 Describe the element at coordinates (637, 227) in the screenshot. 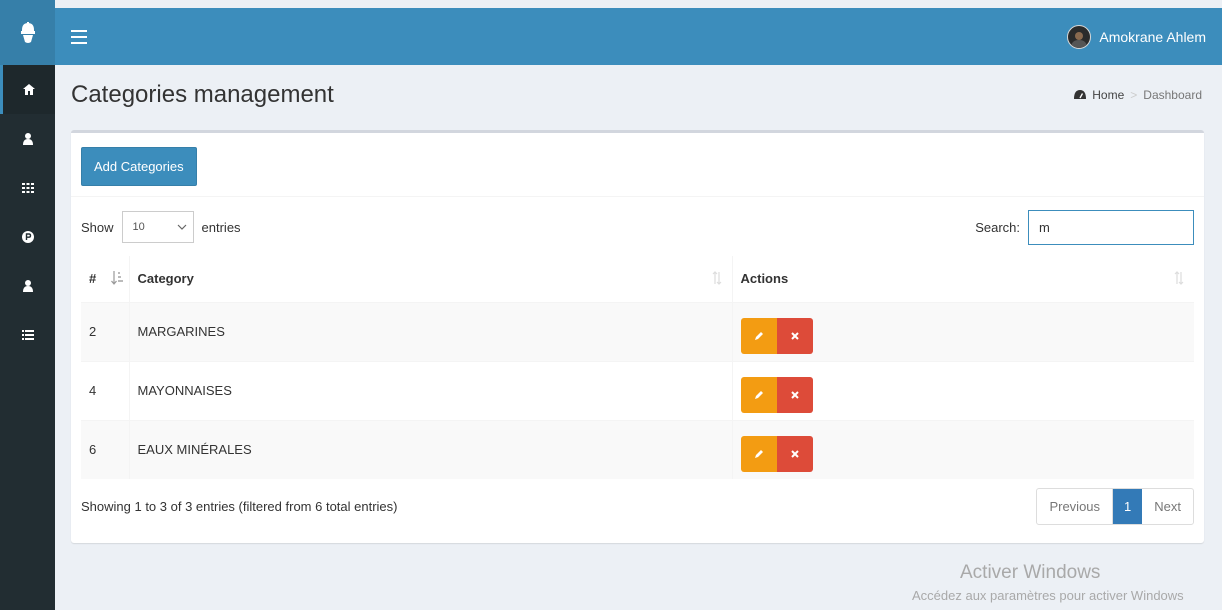

I see `table-controls: Show 10 entries Search:` at that location.